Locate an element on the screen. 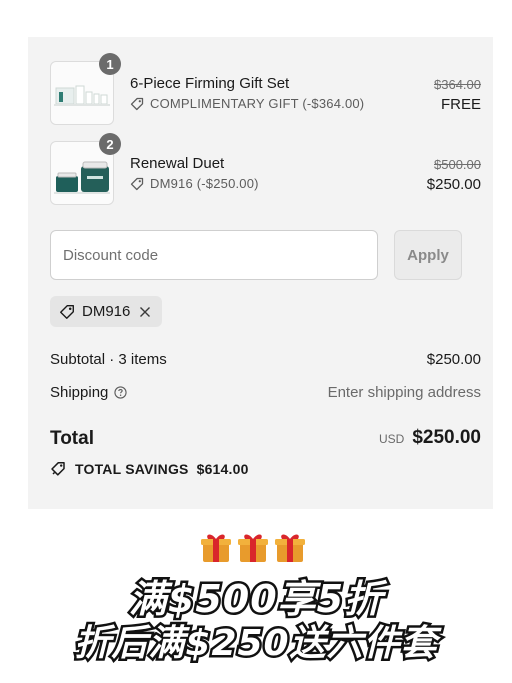 The image size is (512, 683). product-thumbnail: 1 is located at coordinates (85, 89).